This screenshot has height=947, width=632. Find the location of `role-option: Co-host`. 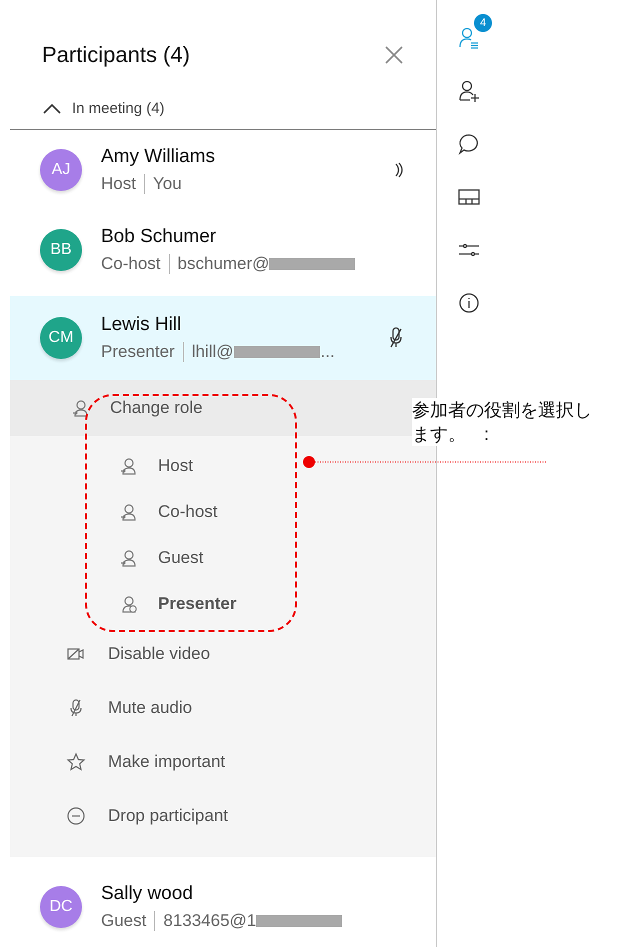

role-option: Co-host is located at coordinates (278, 512).